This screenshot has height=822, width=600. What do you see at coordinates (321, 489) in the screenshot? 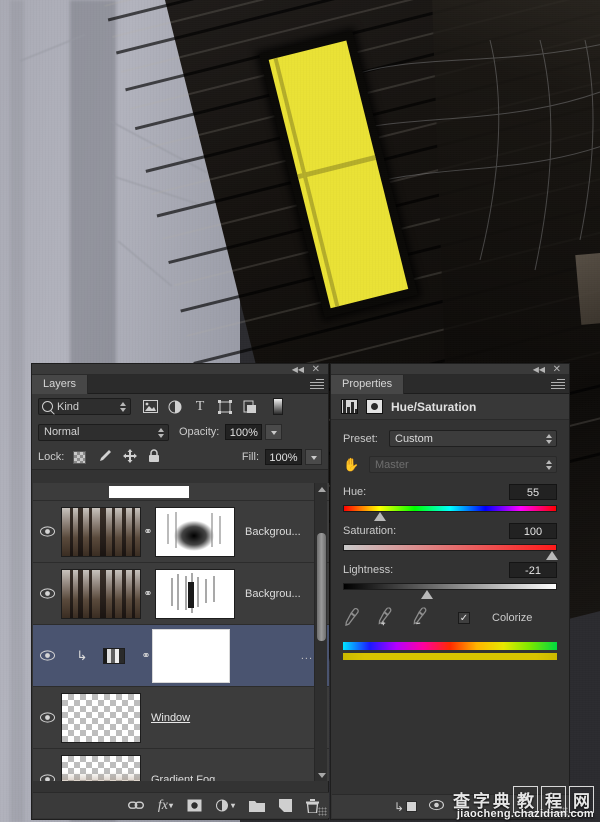
I see `scroll-up-arrow` at bounding box center [321, 489].